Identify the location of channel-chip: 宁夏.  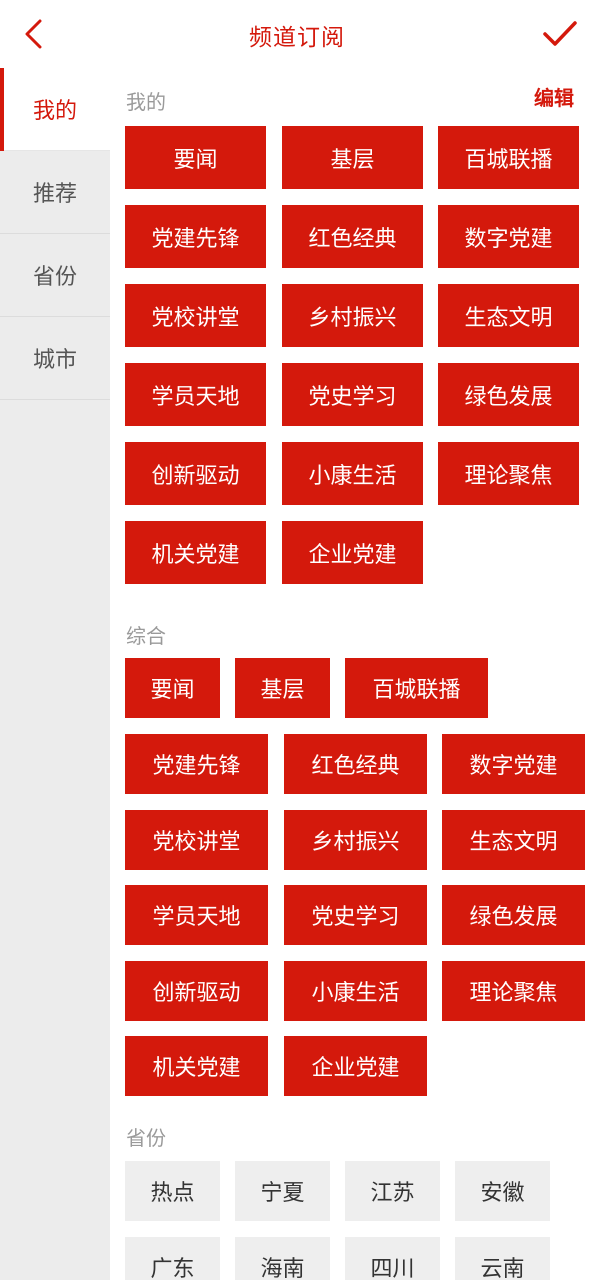
(282, 1191).